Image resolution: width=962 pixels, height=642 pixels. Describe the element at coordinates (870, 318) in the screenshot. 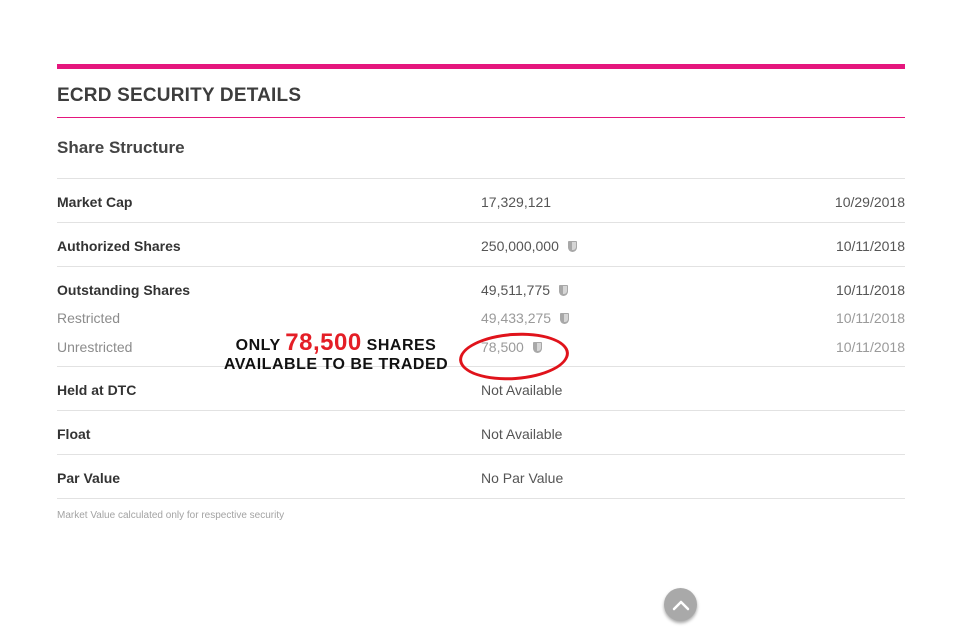

I see `restricted-date: 10/11/2018` at that location.